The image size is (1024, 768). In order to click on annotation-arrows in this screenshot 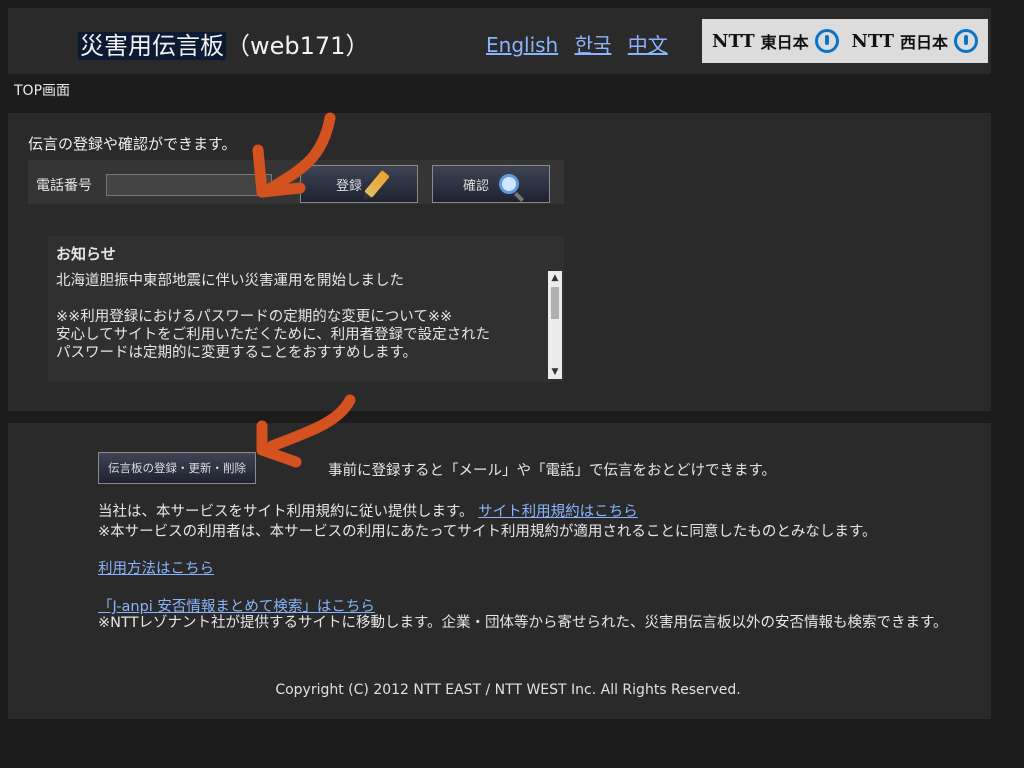, I will do `click(304, 290)`.